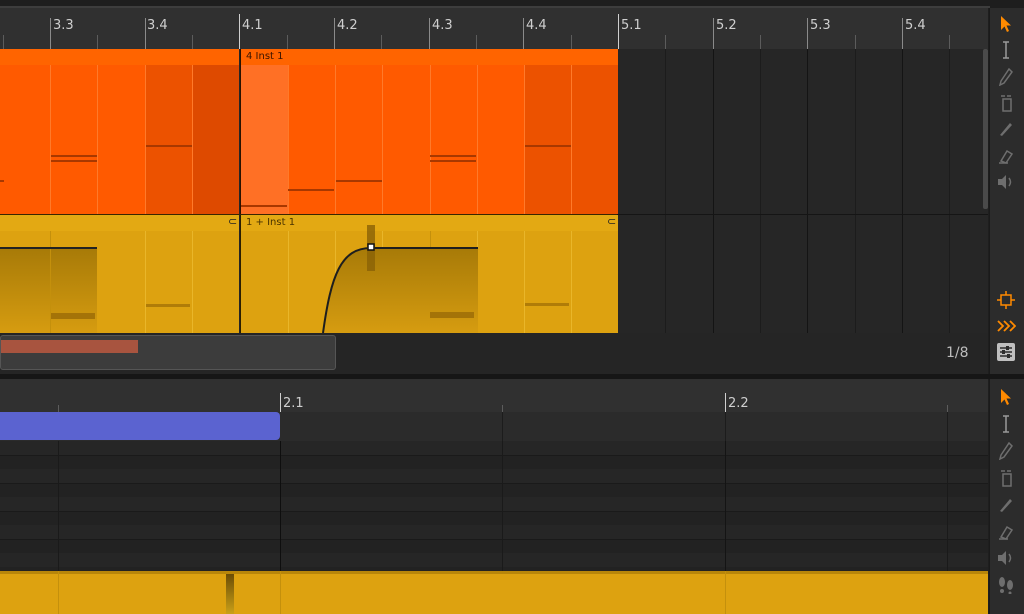 The height and width of the screenshot is (614, 1024). What do you see at coordinates (293, 403) in the screenshot?
I see `ruler-label: 2.1` at bounding box center [293, 403].